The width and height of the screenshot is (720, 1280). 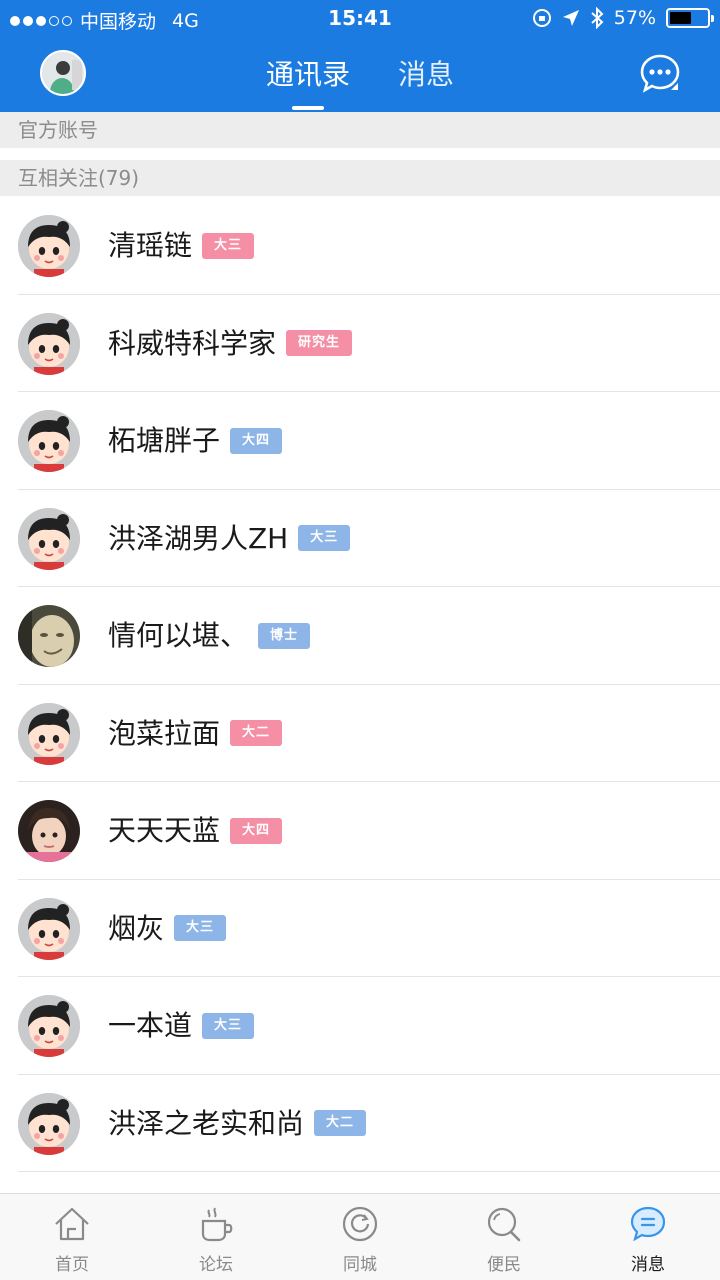 I want to click on home-icon, so click(x=72, y=1224).